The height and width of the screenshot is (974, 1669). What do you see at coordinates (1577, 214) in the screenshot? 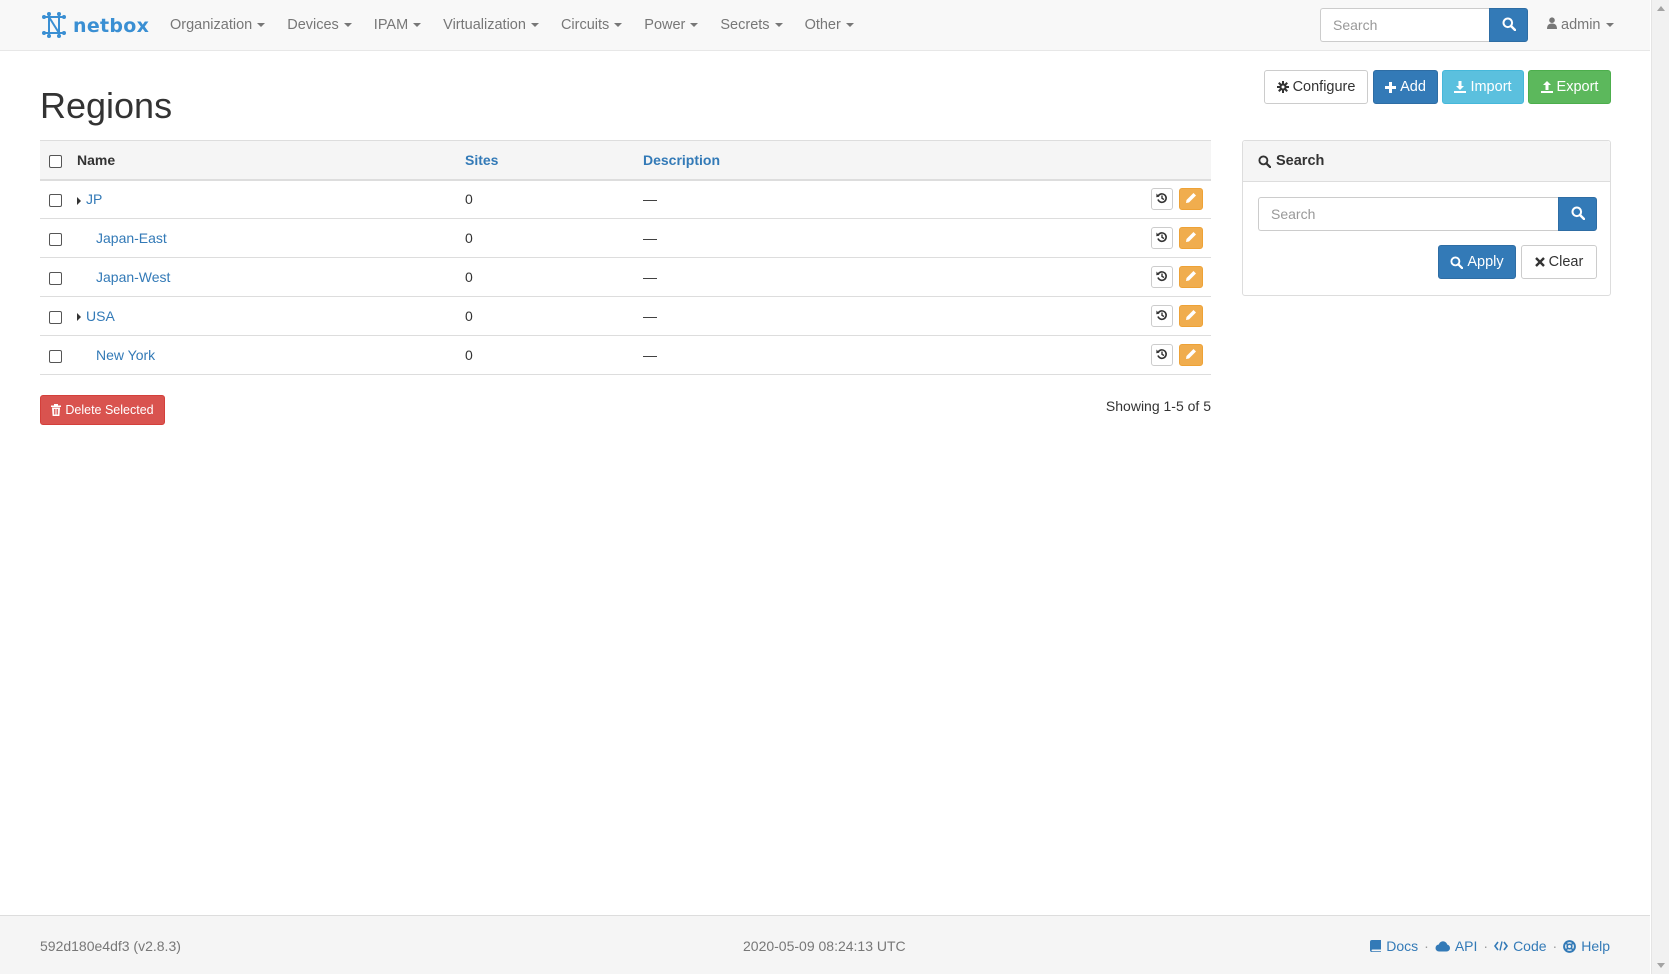
I see `filter-search-button` at bounding box center [1577, 214].